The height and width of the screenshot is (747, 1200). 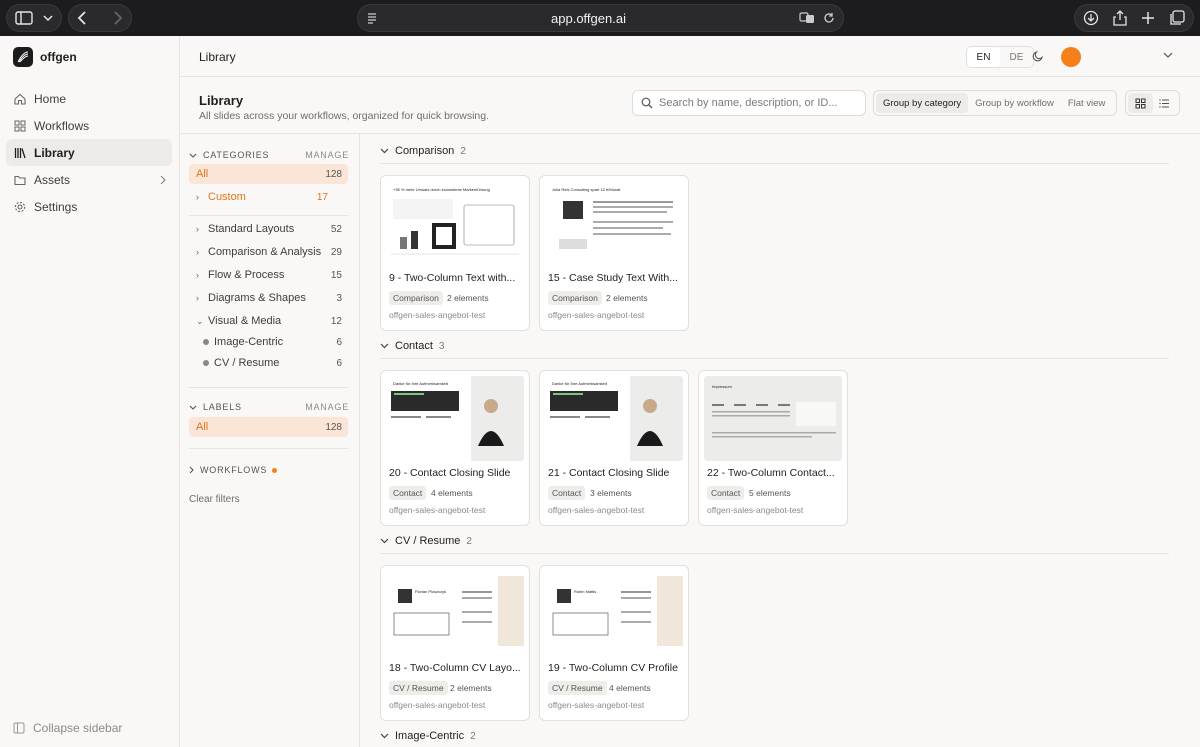 What do you see at coordinates (206, 363) in the screenshot?
I see `bullet-icon` at bounding box center [206, 363].